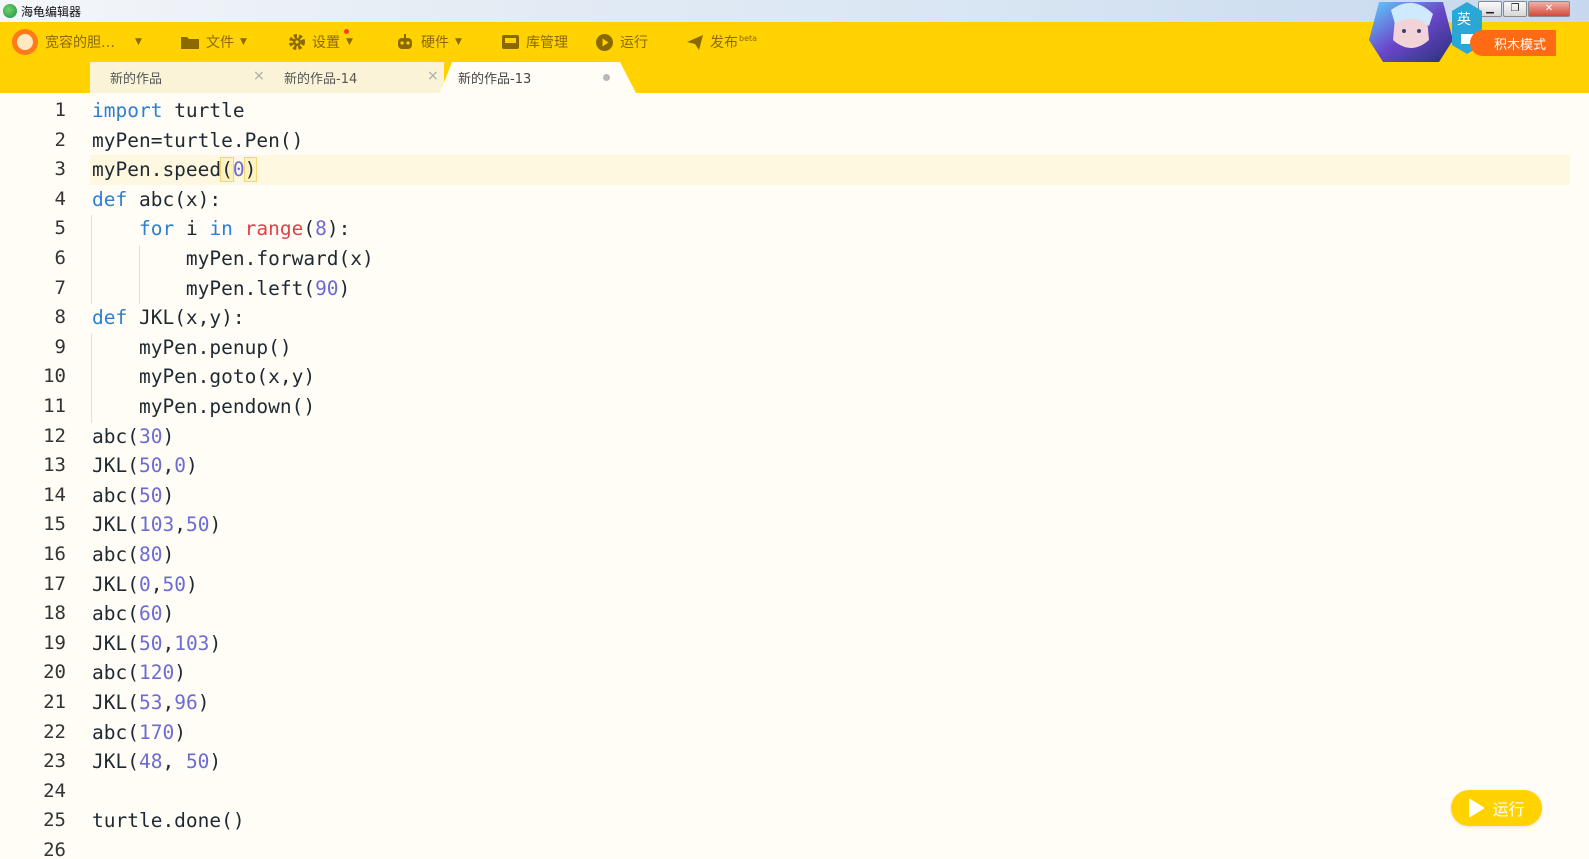  I want to click on code-token: 0, so click(144, 584).